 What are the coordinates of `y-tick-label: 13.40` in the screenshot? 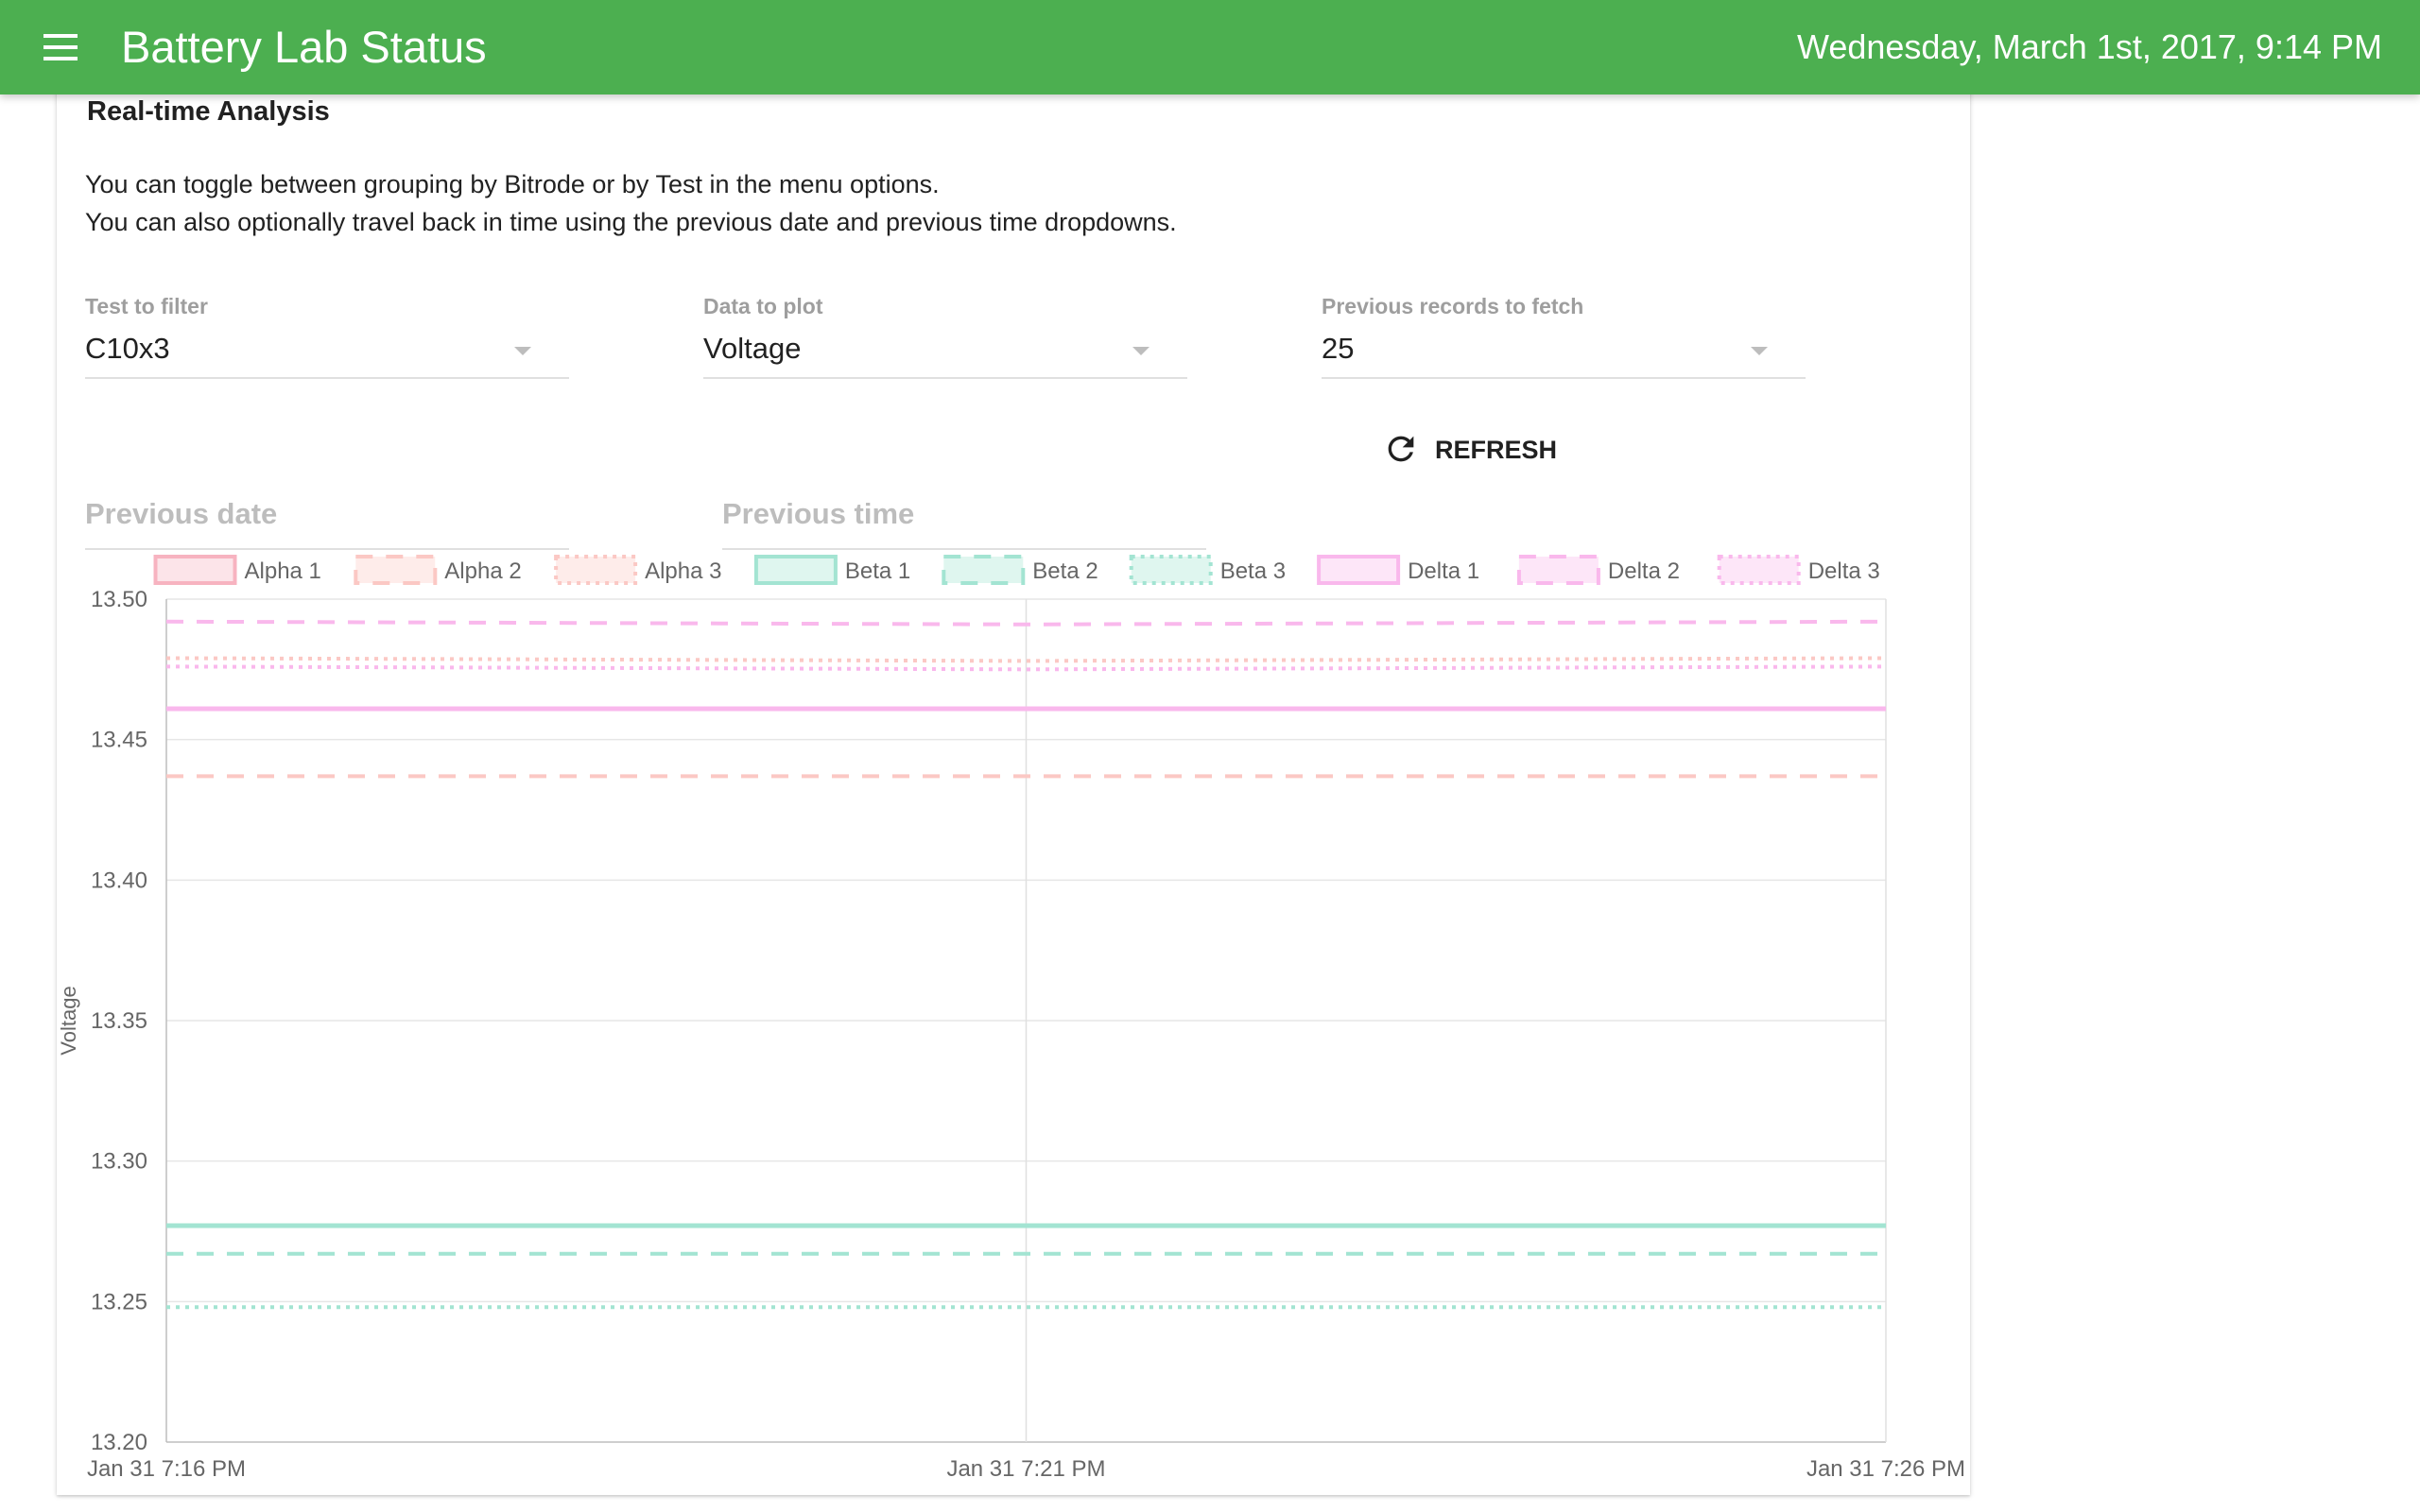 It's located at (119, 880).